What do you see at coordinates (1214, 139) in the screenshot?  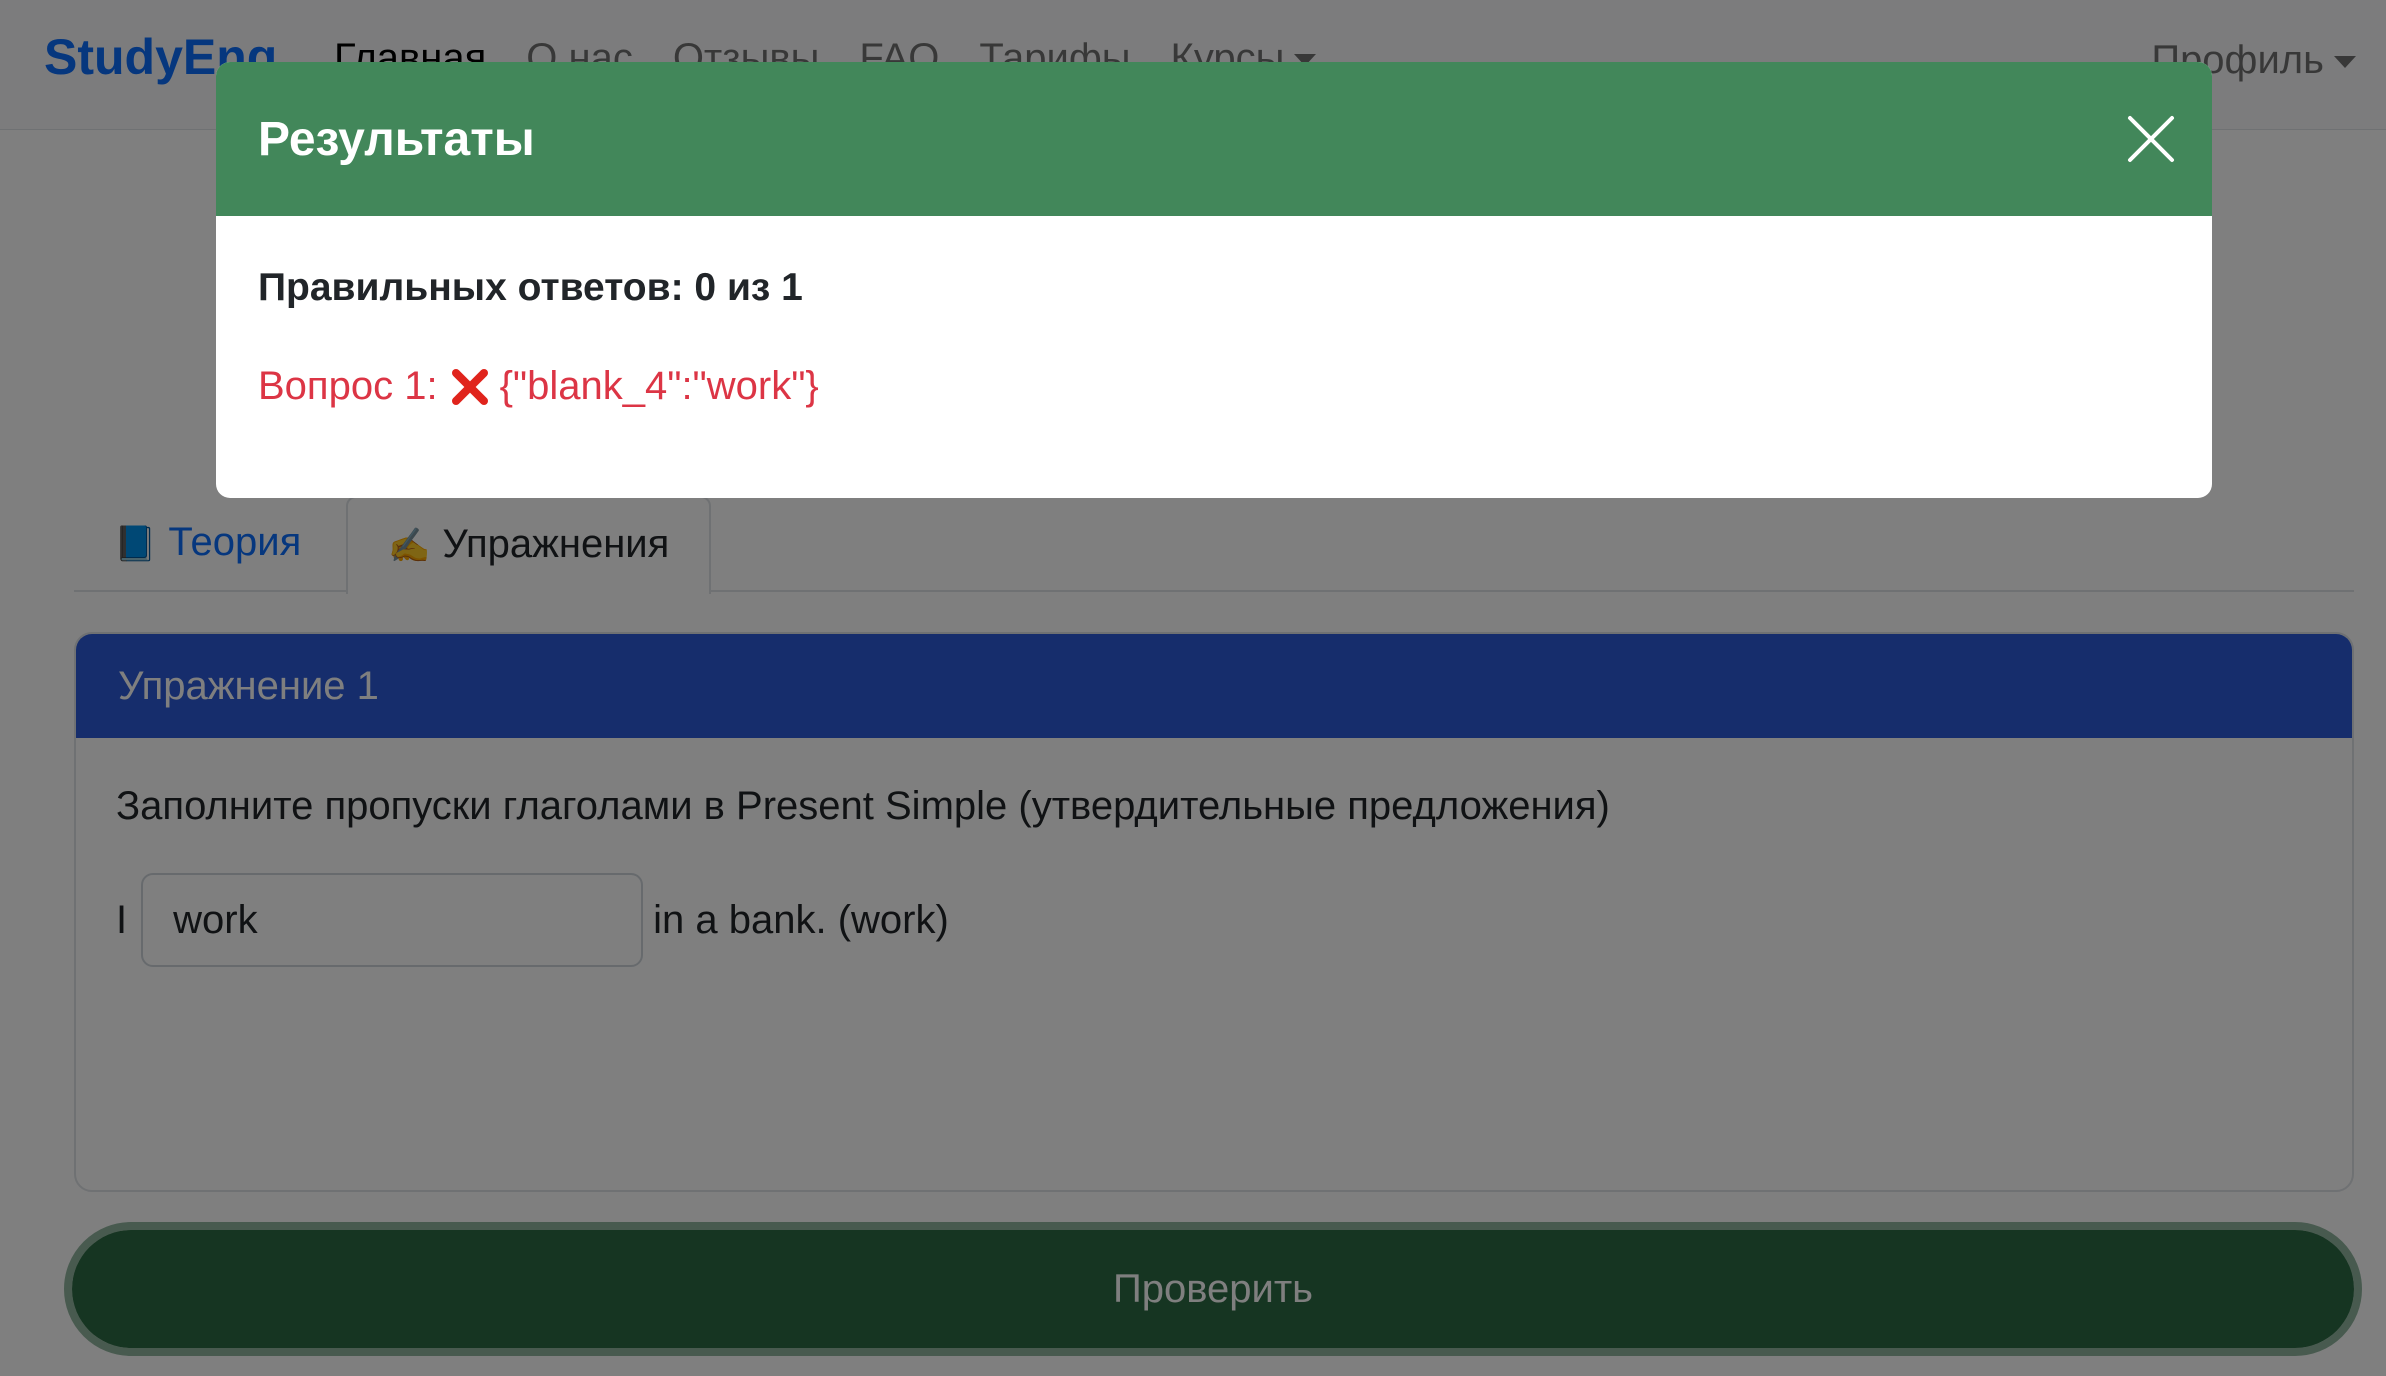 I see `modal-header: Результаты` at bounding box center [1214, 139].